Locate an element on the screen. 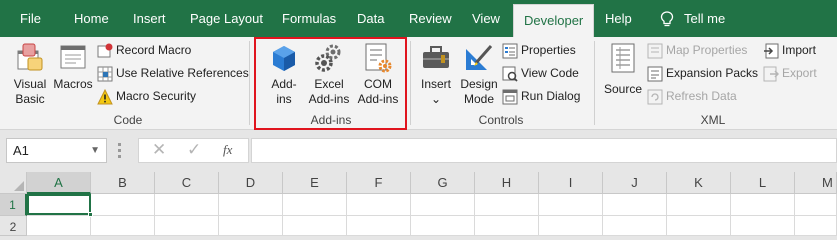  column-header-l: L is located at coordinates (763, 183).